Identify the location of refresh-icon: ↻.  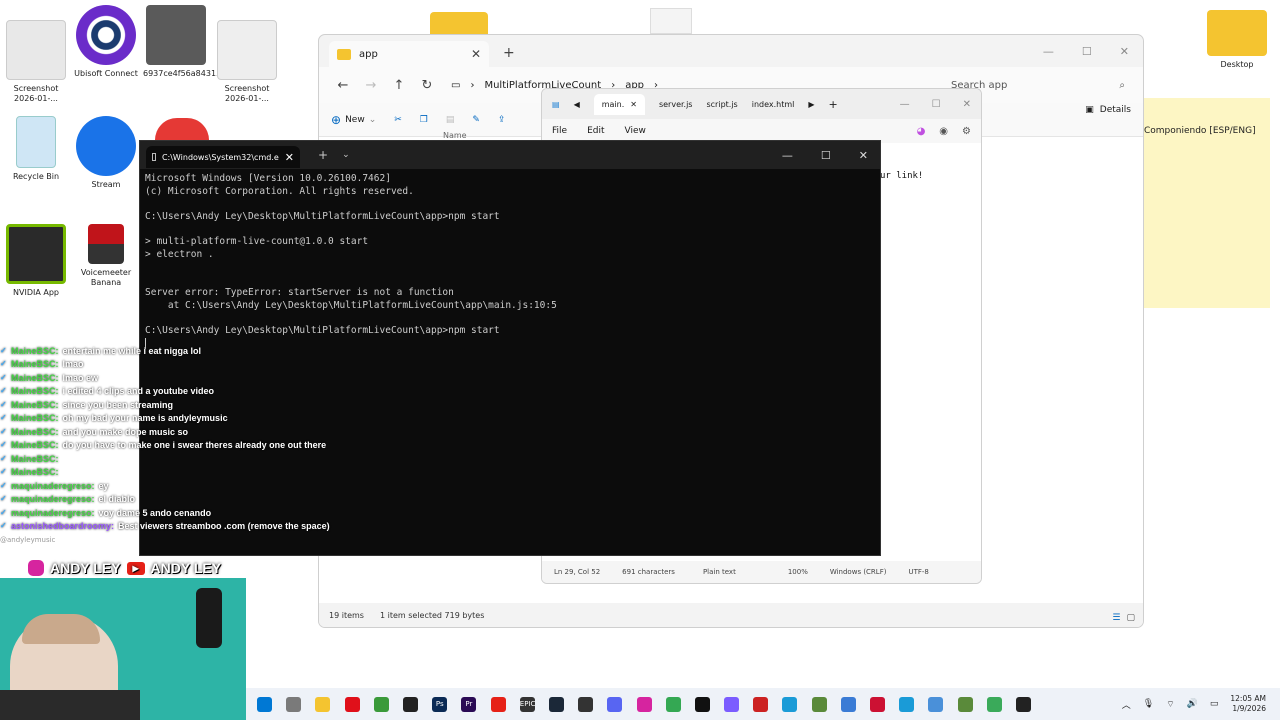
(427, 85).